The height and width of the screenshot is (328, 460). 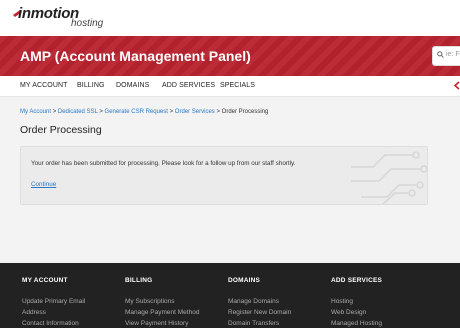 What do you see at coordinates (132, 85) in the screenshot?
I see `nav-item-domains: DOMAINS` at bounding box center [132, 85].